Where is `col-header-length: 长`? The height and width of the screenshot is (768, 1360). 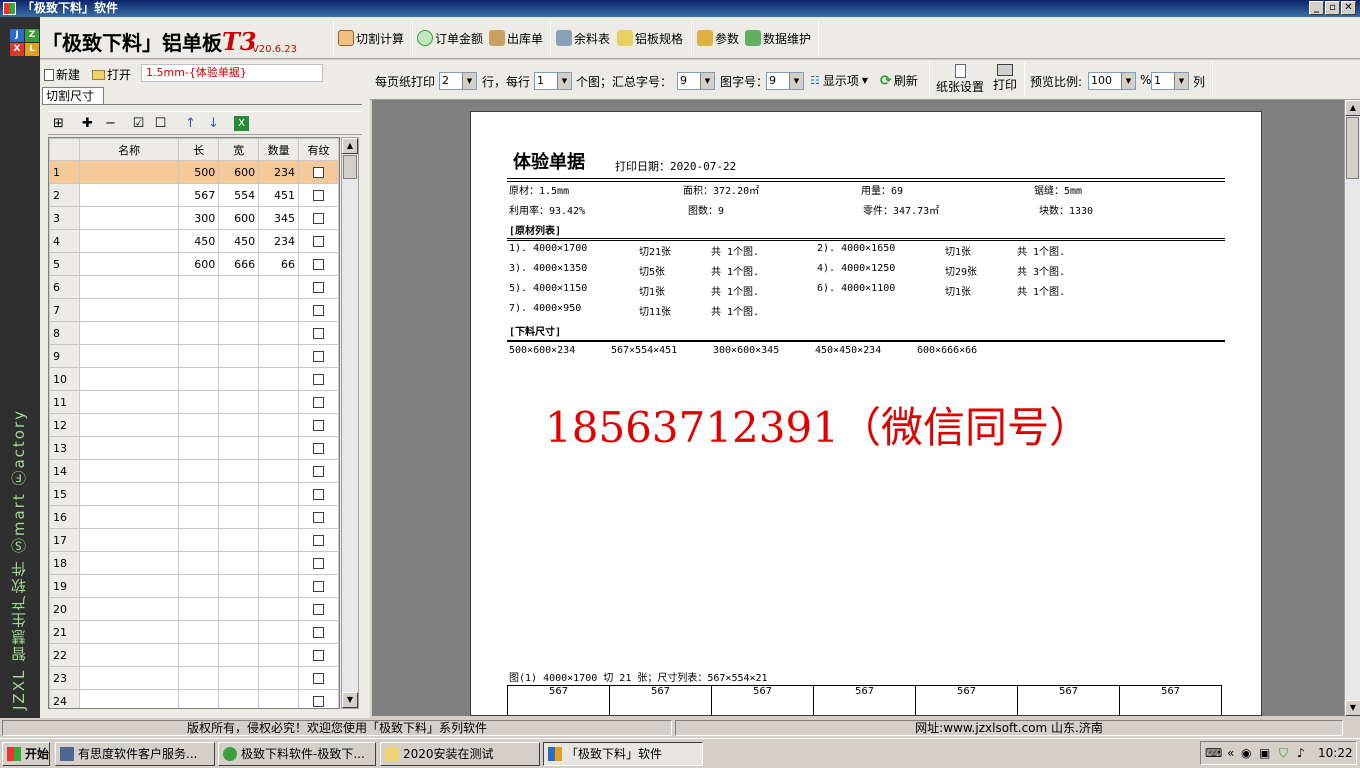
col-header-length: 长 is located at coordinates (199, 149).